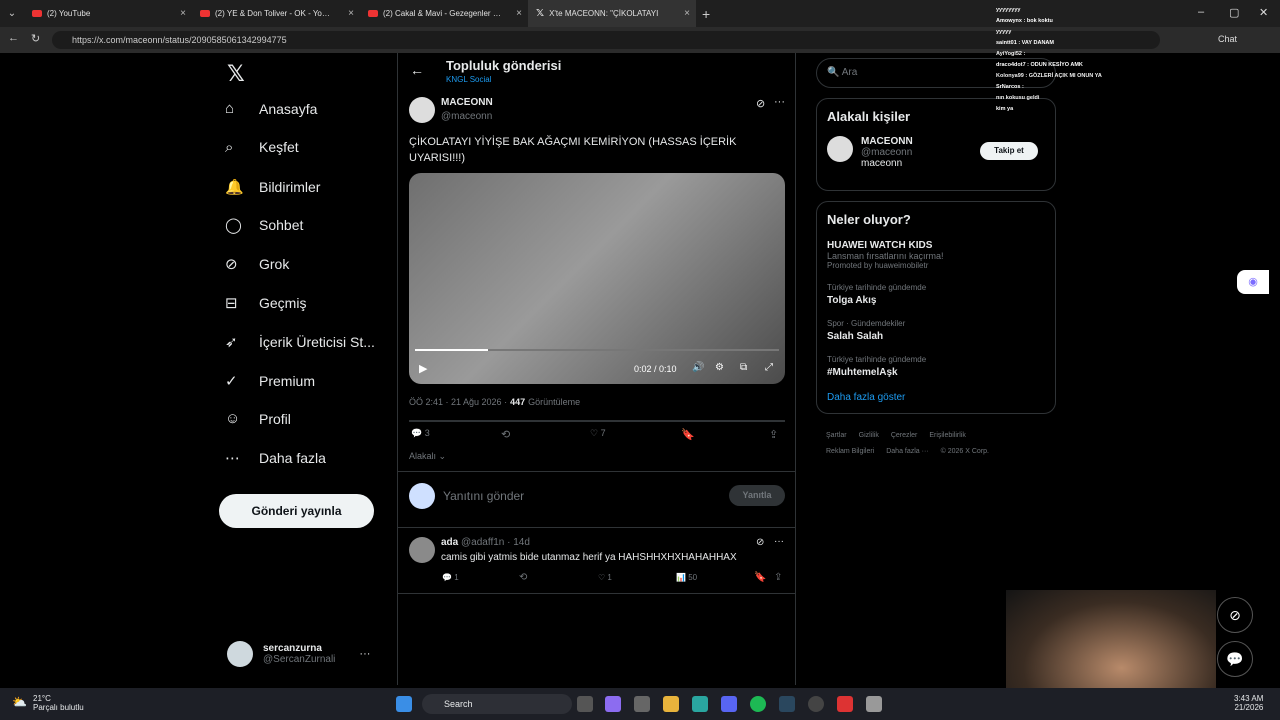  Describe the element at coordinates (1253, 282) in the screenshot. I see `copilot-side-icon: ◉` at that location.